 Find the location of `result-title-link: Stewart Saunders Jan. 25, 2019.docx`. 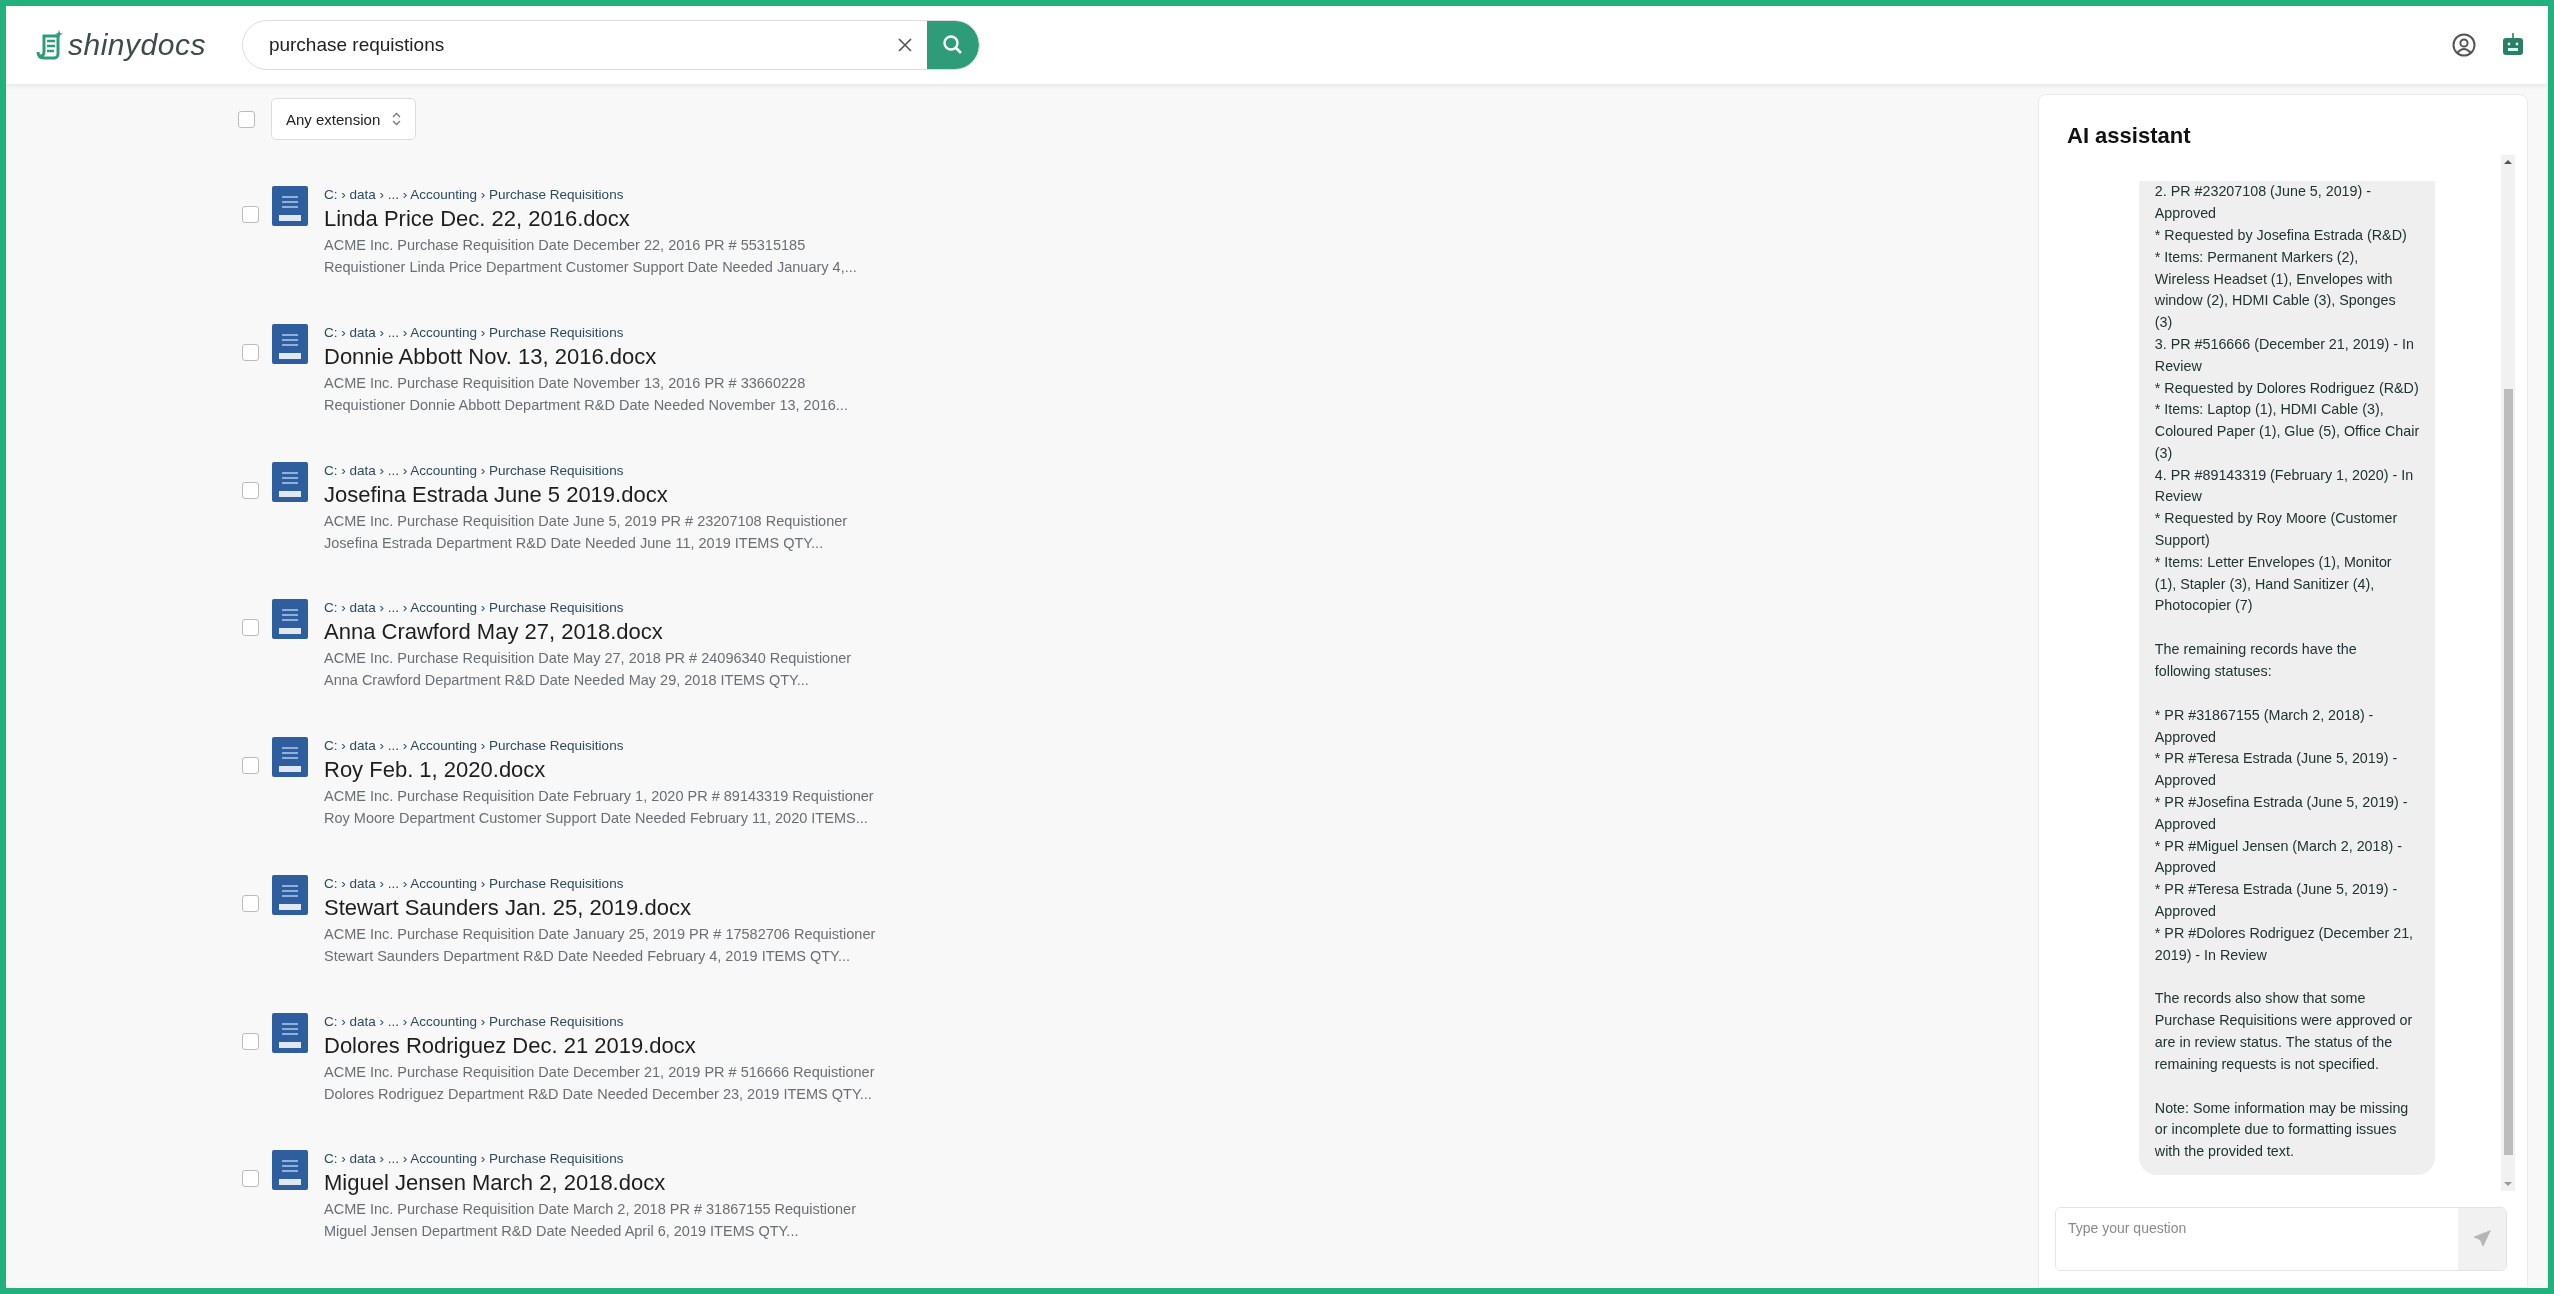

result-title-link: Stewart Saunders Jan. 25, 2019.docx is located at coordinates (600, 907).